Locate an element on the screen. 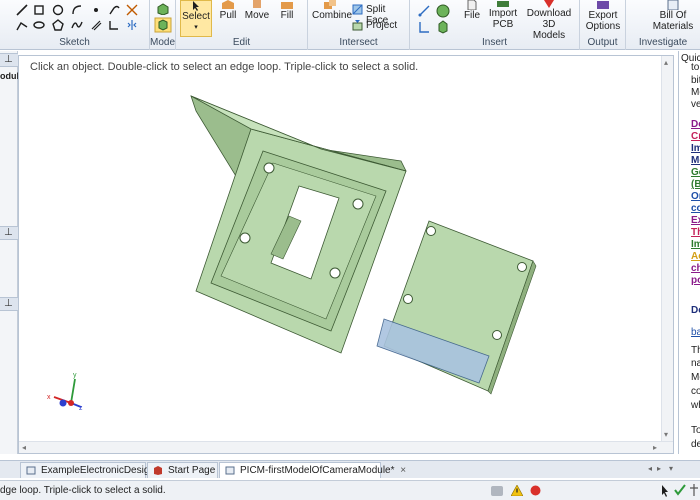 The height and width of the screenshot is (500, 700). help-link: Ac is located at coordinates (695, 257).